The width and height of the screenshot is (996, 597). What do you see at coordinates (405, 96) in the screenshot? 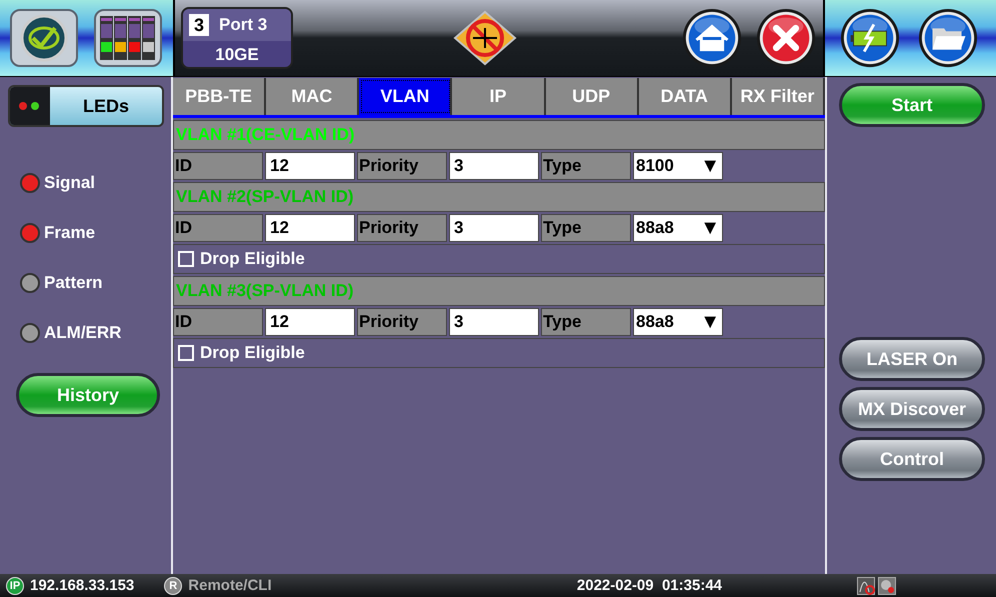
I see `tab: VLAN` at bounding box center [405, 96].